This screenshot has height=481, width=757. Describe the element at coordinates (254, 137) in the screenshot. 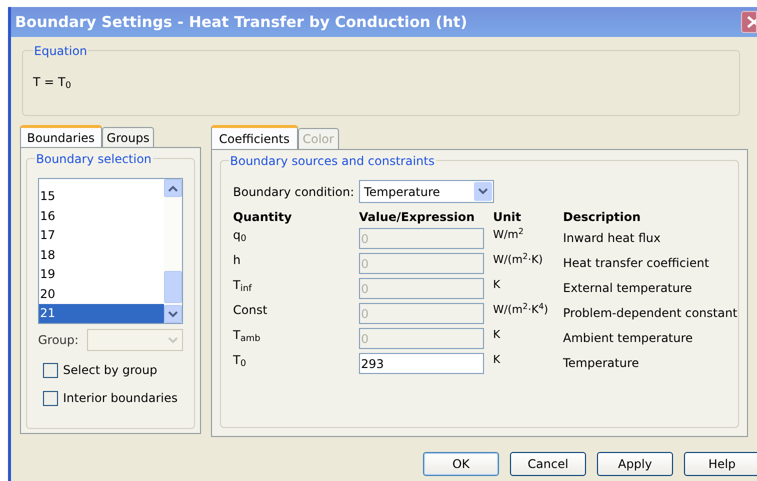

I see `tab: Coefficients` at that location.